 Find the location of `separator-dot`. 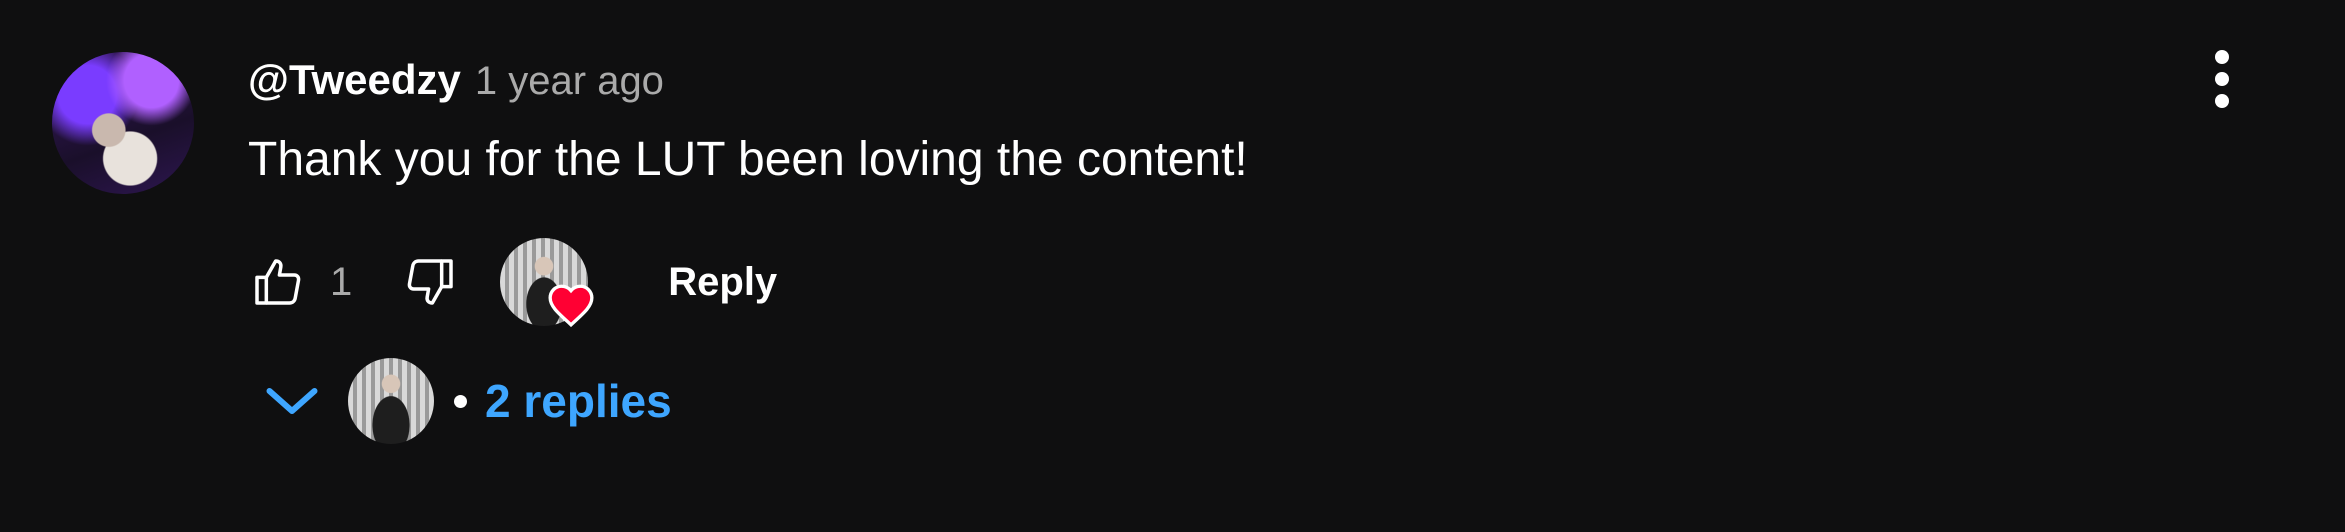

separator-dot is located at coordinates (460, 401).